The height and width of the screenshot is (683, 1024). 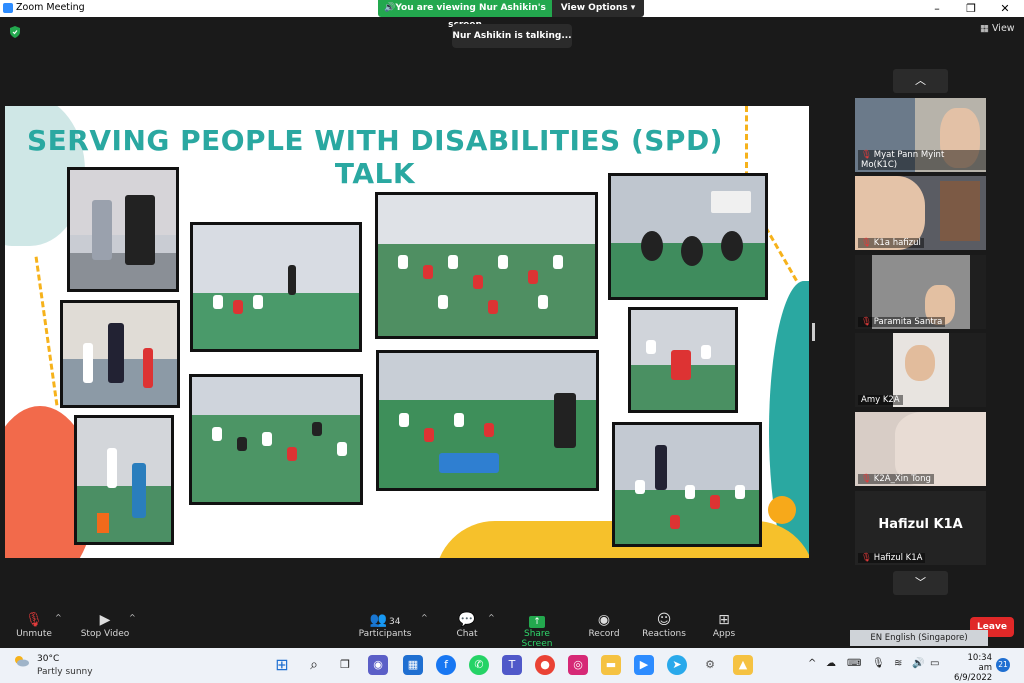 What do you see at coordinates (980, 663) in the screenshot?
I see `clock-time: 10:34 am` at bounding box center [980, 663].